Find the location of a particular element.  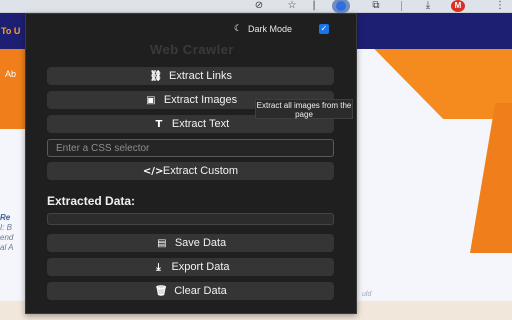

puzzle-icon: ⧉ is located at coordinates (376, 6).